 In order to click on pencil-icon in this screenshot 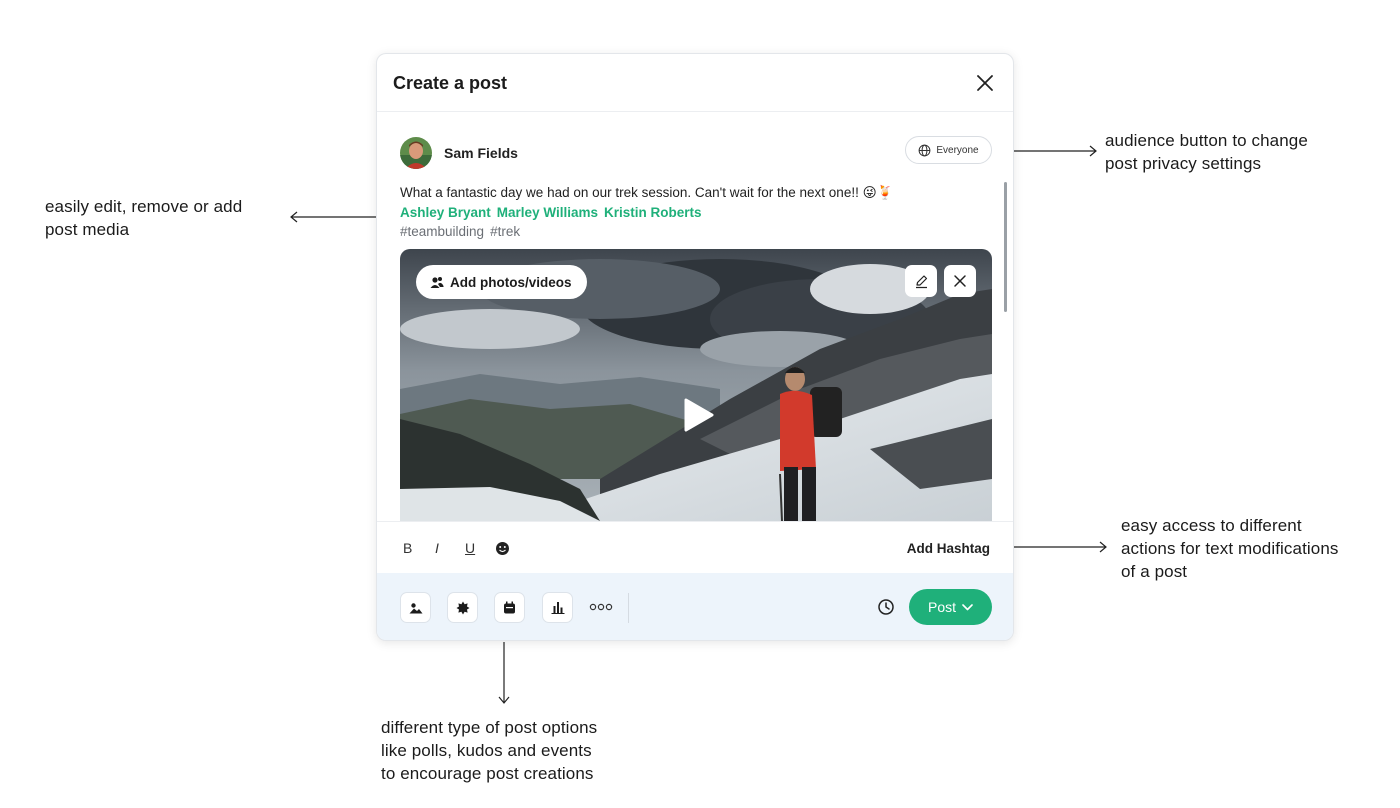, I will do `click(921, 281)`.